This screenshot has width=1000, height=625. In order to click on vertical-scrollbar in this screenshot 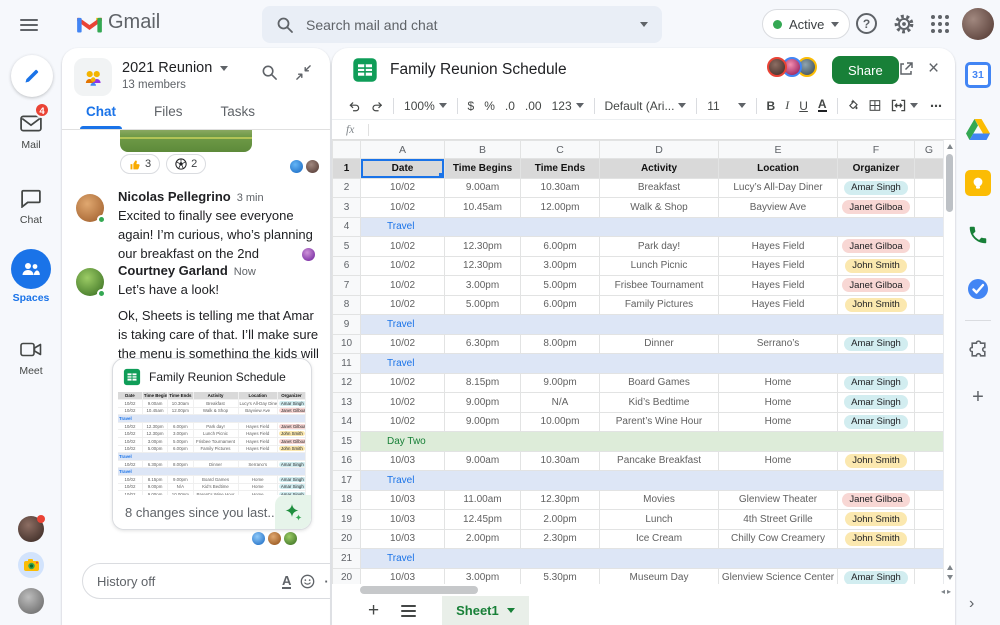, I will do `click(949, 362)`.